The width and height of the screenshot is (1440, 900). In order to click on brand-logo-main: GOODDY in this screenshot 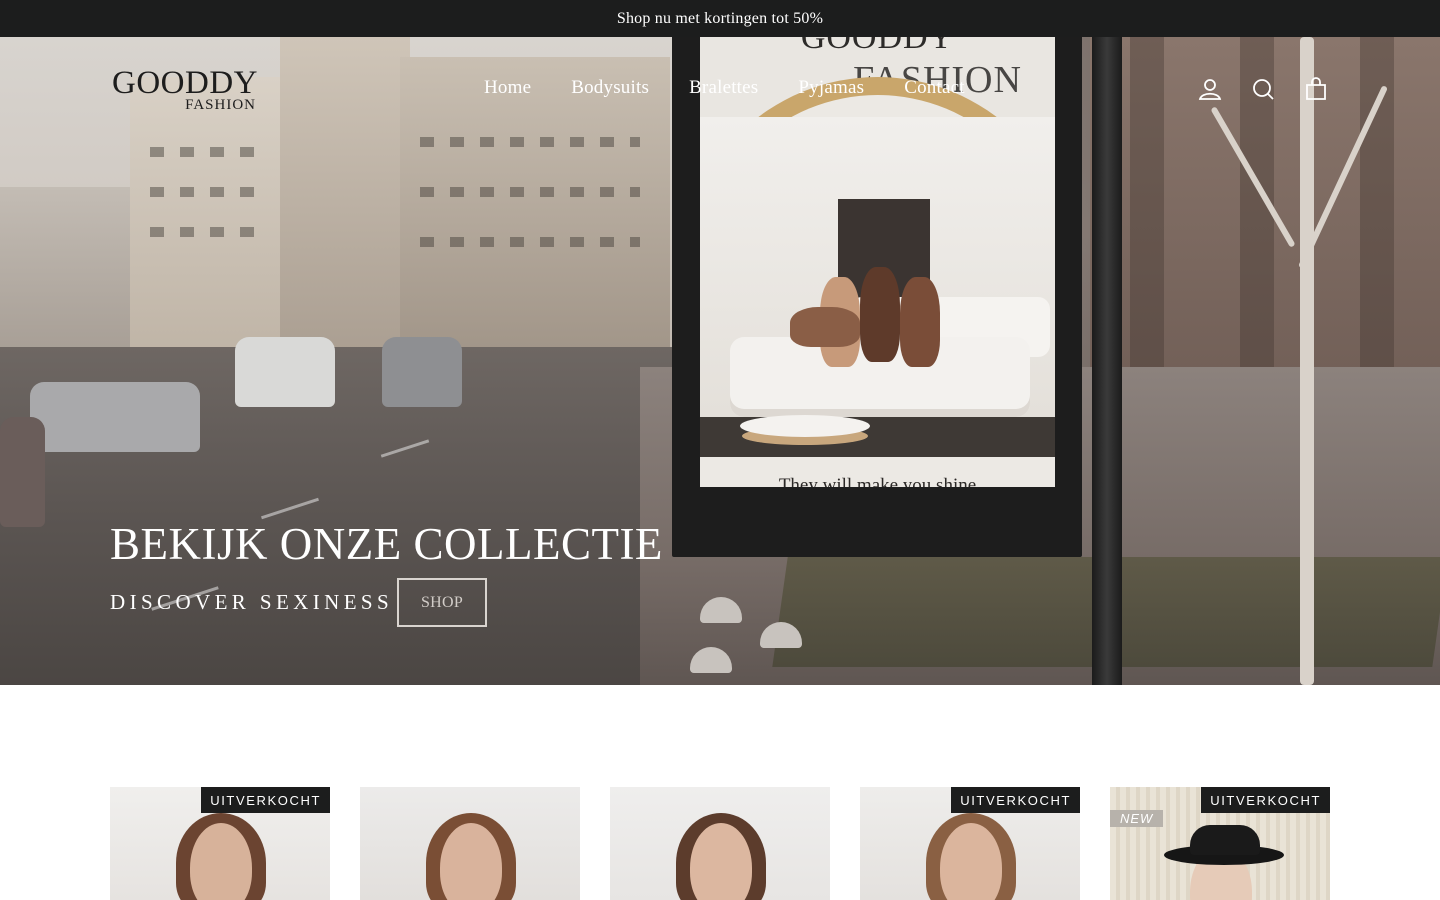, I will do `click(185, 83)`.